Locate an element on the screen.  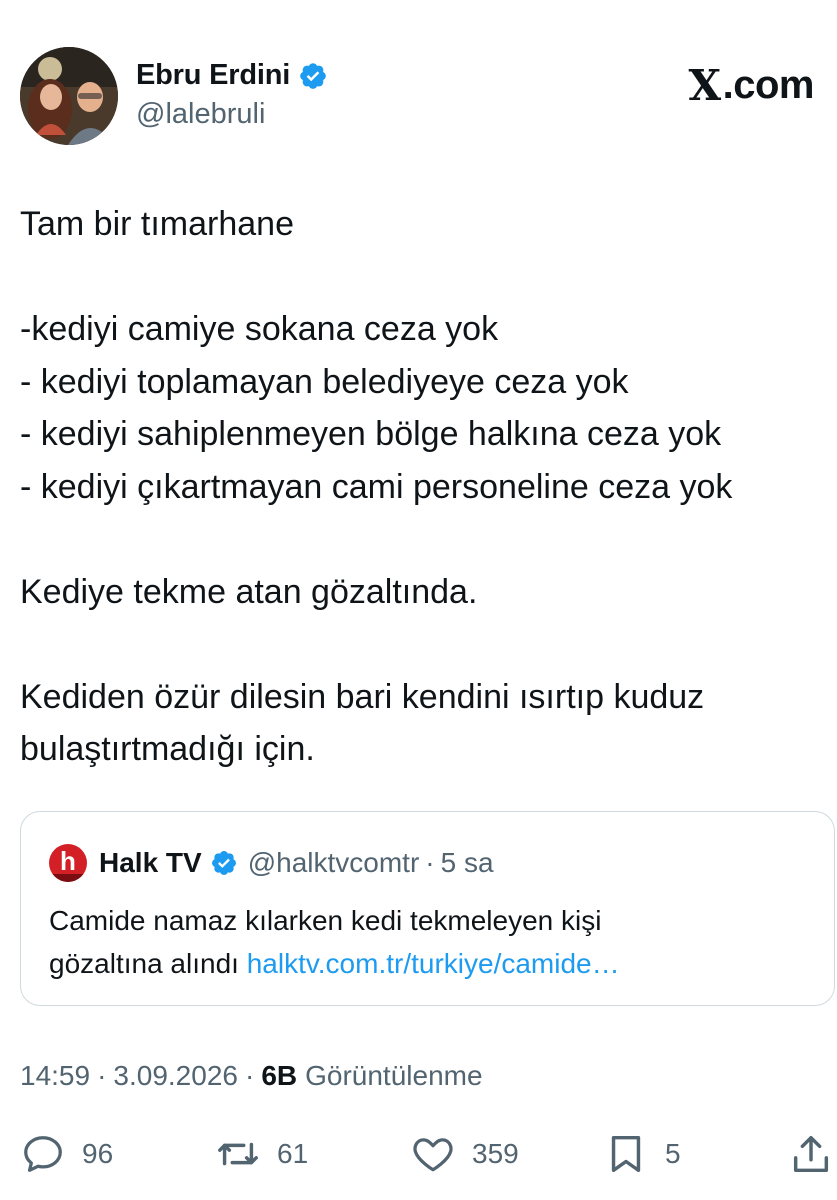
views-label: Görüntülenme is located at coordinates (394, 1075).